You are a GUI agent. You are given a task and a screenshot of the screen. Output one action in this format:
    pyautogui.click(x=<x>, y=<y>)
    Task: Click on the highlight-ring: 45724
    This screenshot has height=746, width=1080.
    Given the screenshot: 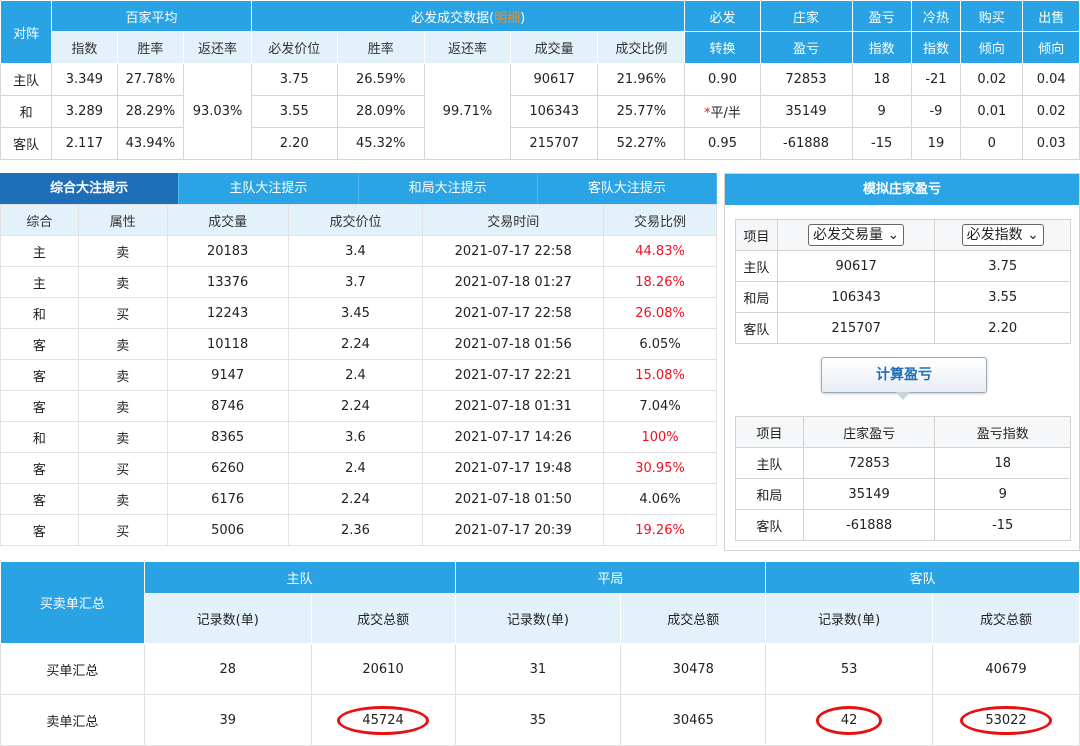 What is the action you would take?
    pyautogui.click(x=383, y=720)
    